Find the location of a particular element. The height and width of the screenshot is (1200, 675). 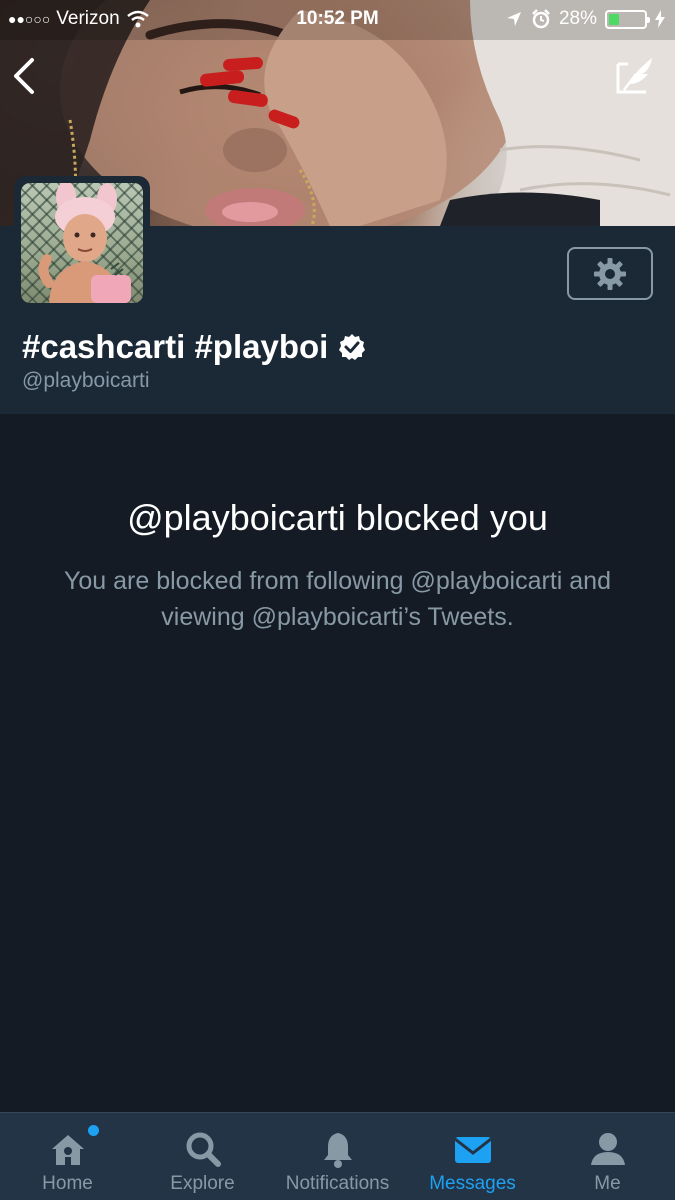

avatar-frame is located at coordinates (82, 243).